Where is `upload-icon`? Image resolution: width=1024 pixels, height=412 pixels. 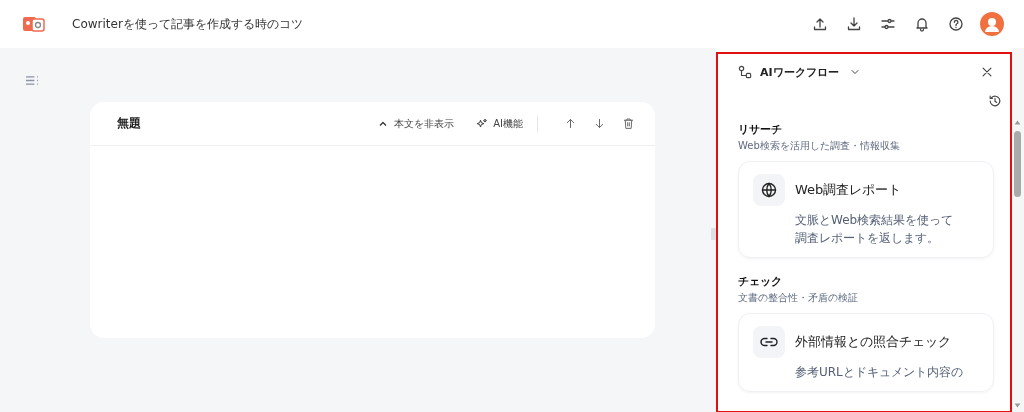 upload-icon is located at coordinates (820, 24).